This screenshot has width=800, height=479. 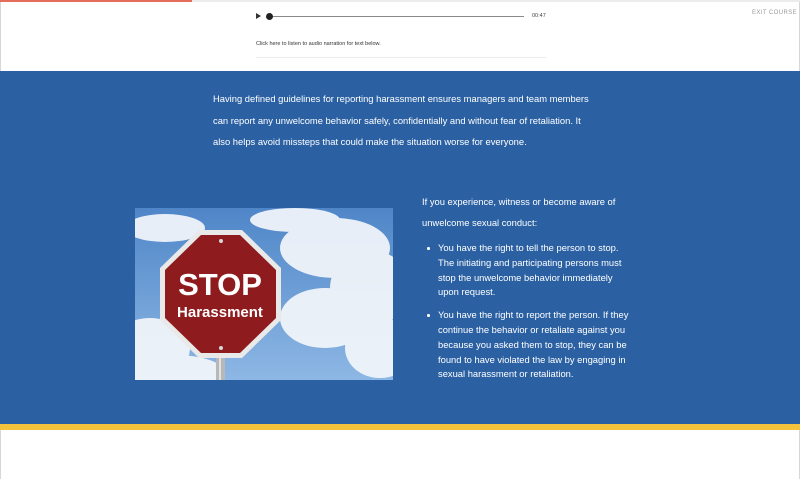 What do you see at coordinates (401, 57) in the screenshot?
I see `divider` at bounding box center [401, 57].